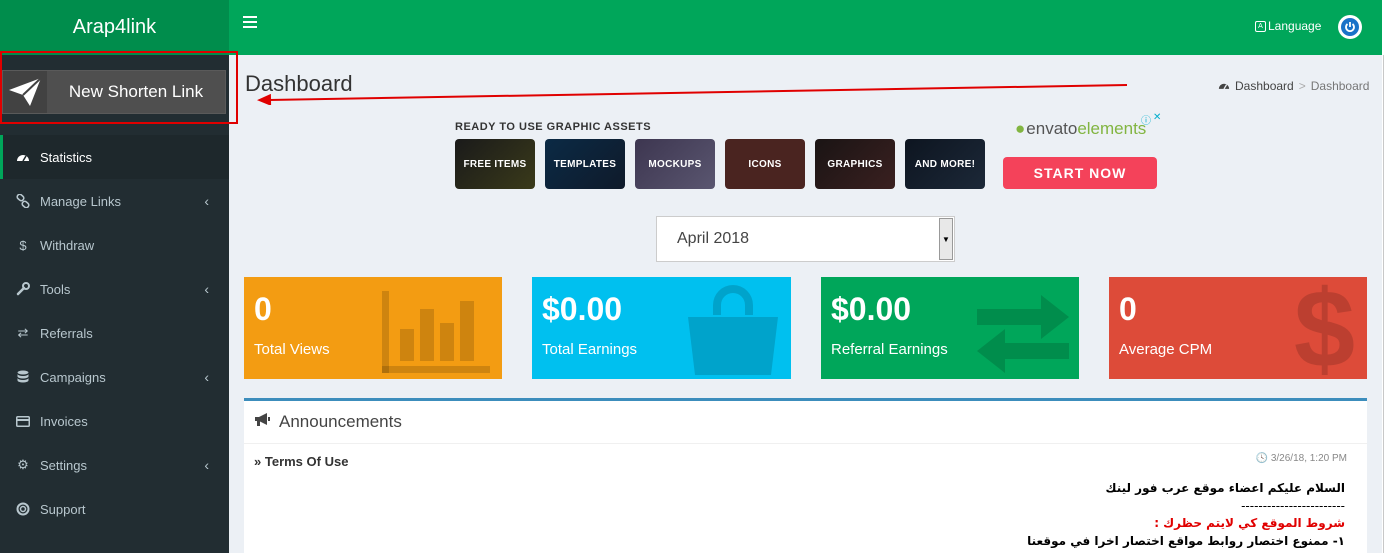  I want to click on language-icon: A, so click(1260, 26).